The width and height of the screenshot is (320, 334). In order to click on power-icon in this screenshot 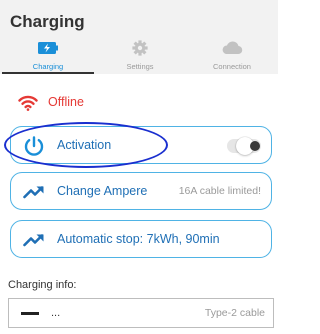, I will do `click(34, 146)`.